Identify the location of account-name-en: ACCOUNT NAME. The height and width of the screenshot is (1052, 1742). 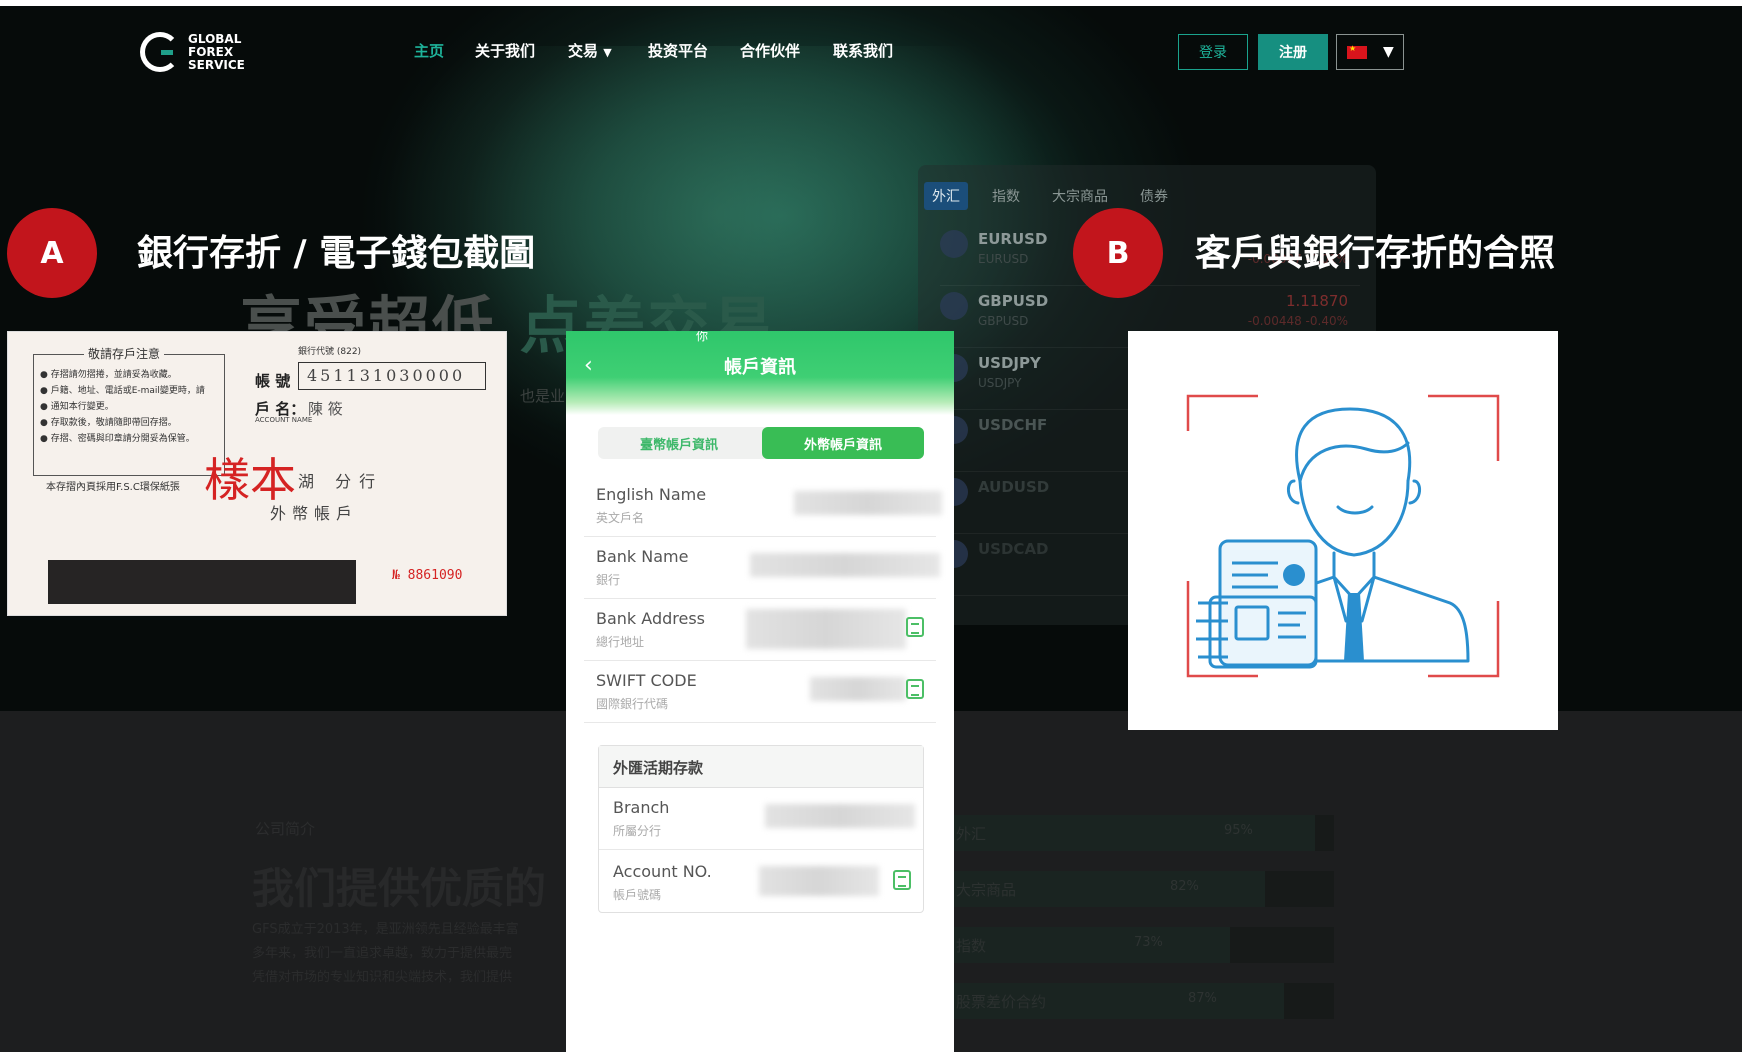
(284, 420).